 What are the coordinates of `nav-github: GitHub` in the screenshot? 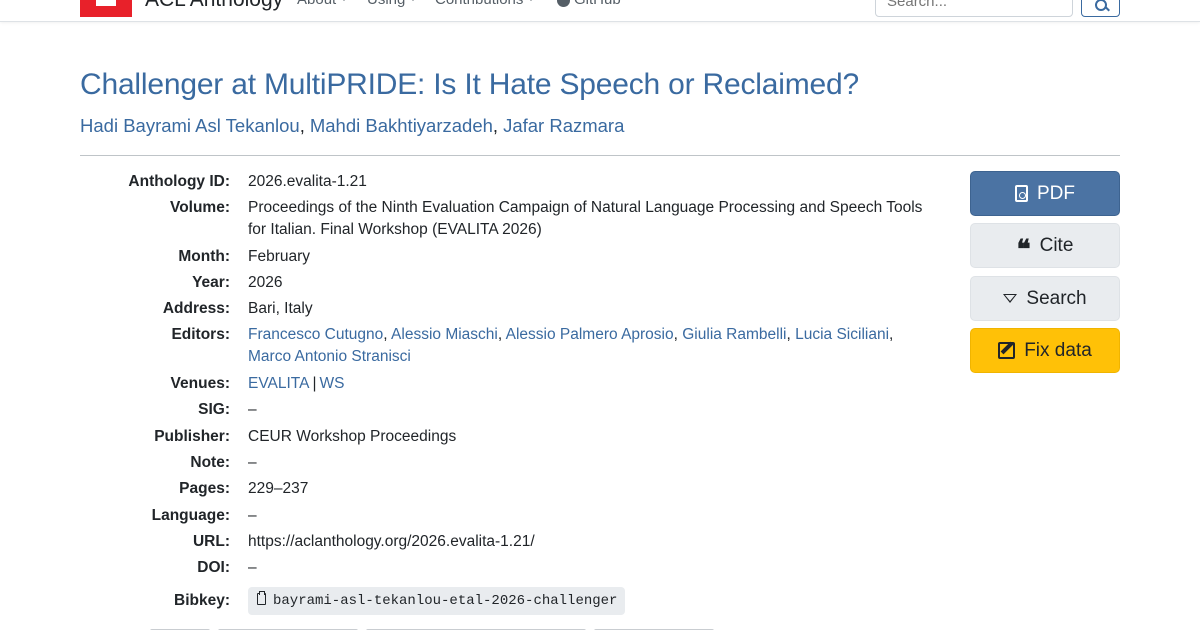 It's located at (589, 4).